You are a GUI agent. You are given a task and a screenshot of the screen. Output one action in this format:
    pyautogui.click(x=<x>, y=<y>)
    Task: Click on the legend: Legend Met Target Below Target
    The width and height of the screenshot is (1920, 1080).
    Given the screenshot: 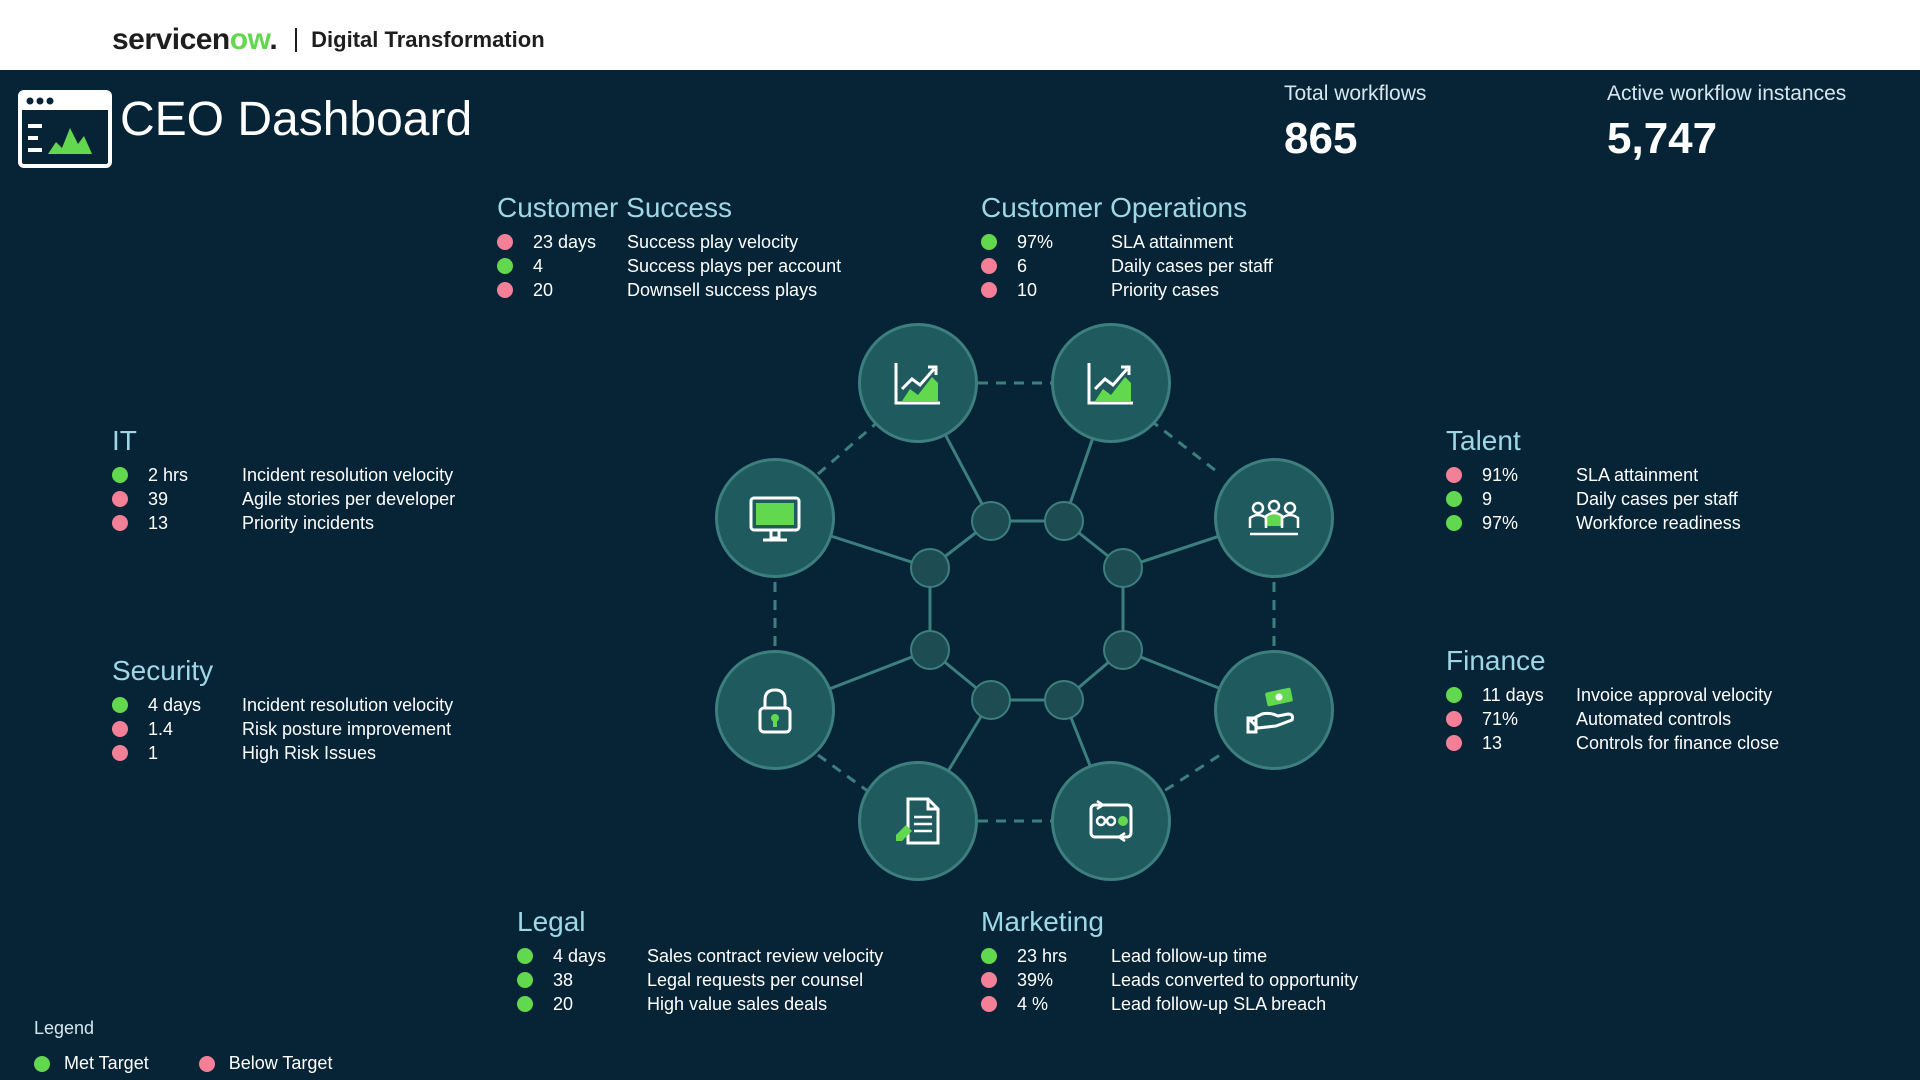 What is the action you would take?
    pyautogui.click(x=208, y=1046)
    